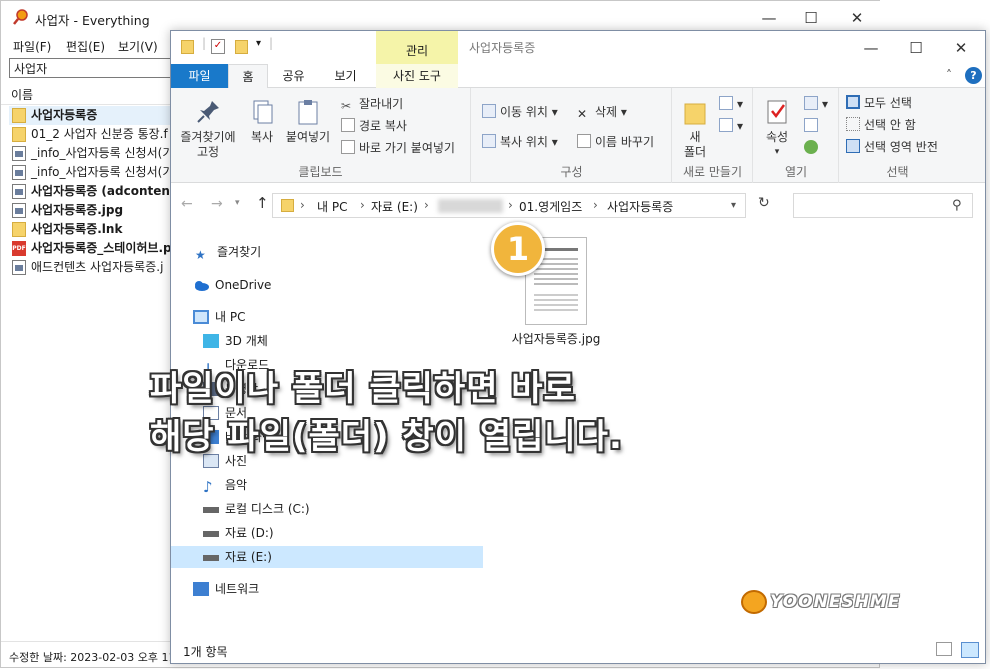 This screenshot has height=669, width=990. Describe the element at coordinates (293, 76) in the screenshot. I see `tab-share: 공유` at that location.